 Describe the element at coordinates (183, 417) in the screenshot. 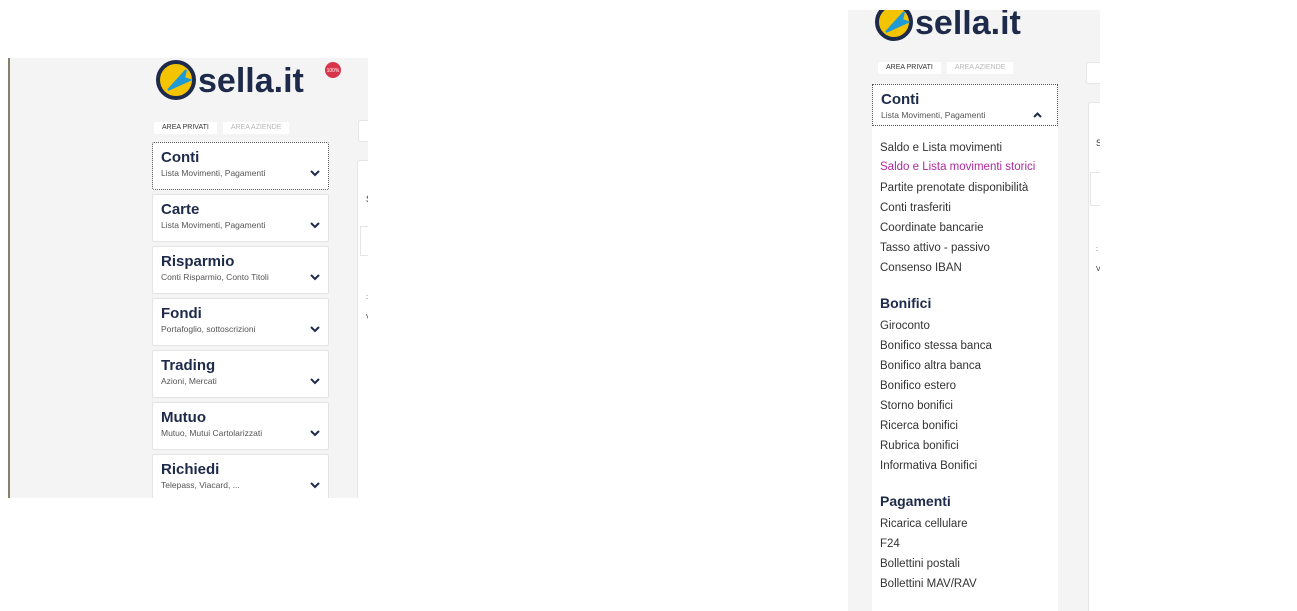

I see `menu-card-title: Mutuo` at that location.